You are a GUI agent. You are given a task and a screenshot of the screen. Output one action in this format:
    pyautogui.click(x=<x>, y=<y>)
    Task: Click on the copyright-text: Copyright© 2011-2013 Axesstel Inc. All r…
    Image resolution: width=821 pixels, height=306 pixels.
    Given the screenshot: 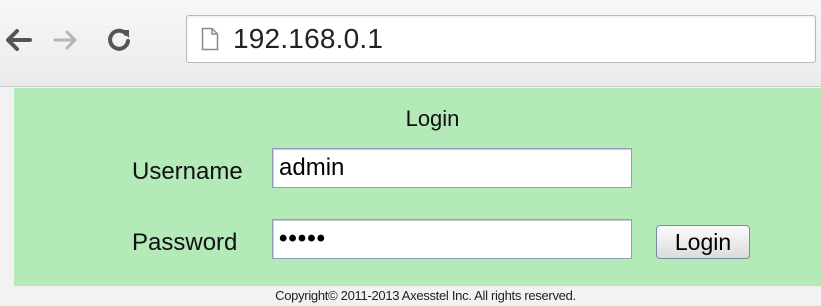 What is the action you would take?
    pyautogui.click(x=425, y=295)
    